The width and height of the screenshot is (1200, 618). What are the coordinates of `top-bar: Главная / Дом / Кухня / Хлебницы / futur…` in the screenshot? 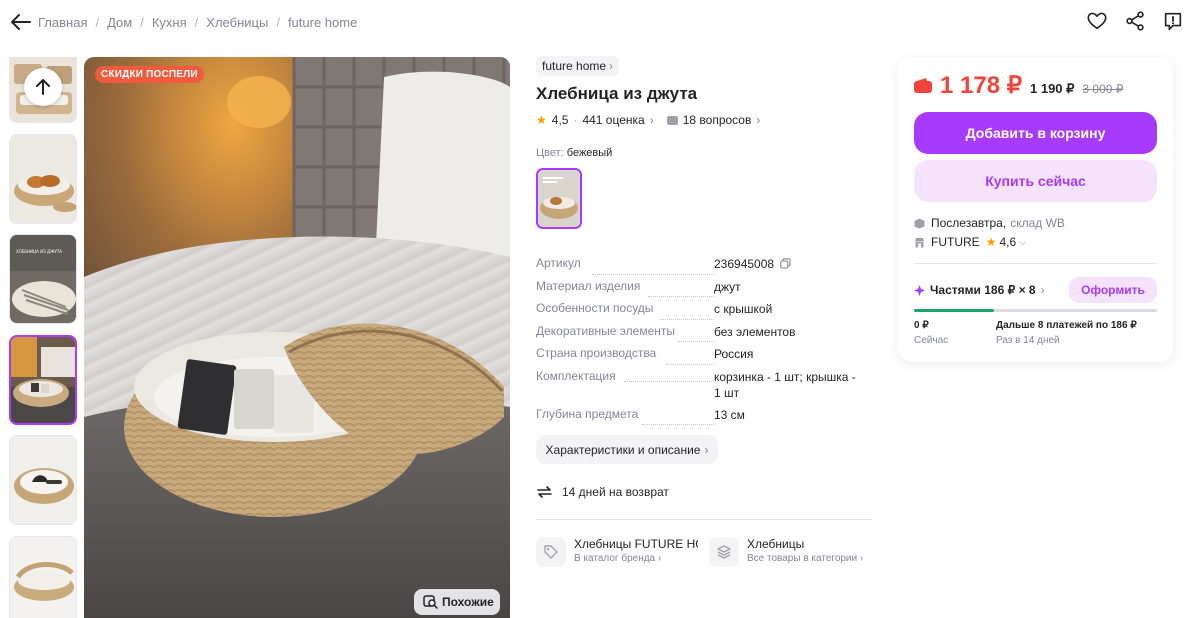 It's located at (600, 22).